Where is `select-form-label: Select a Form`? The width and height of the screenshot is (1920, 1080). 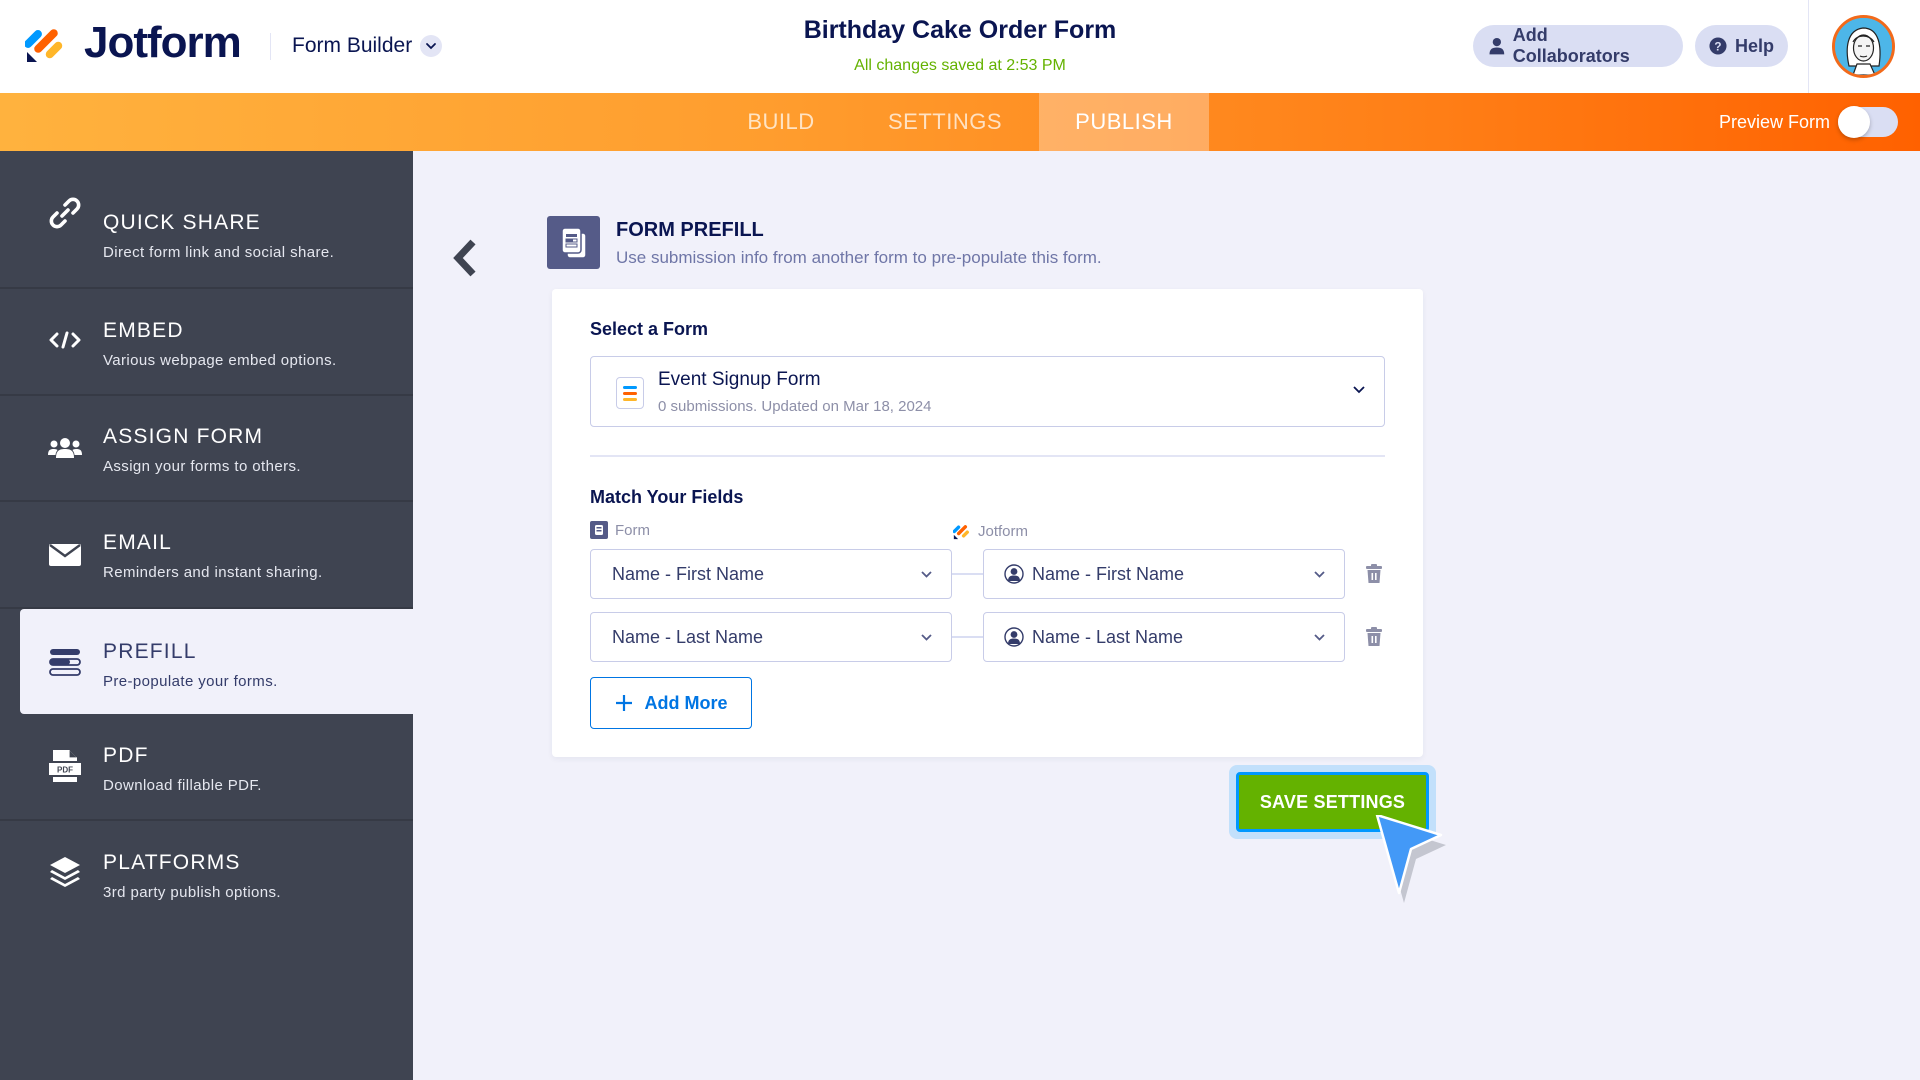 select-form-label: Select a Form is located at coordinates (649, 329).